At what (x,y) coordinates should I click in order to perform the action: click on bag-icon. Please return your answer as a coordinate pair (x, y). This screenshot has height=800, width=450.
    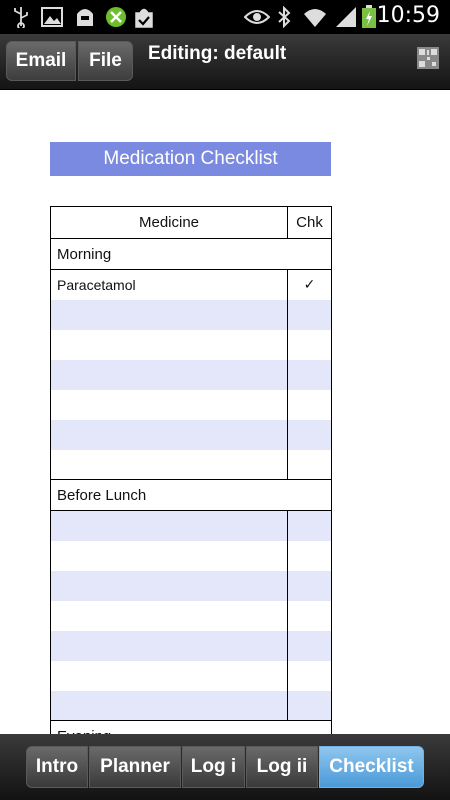
    Looking at the image, I should click on (85, 17).